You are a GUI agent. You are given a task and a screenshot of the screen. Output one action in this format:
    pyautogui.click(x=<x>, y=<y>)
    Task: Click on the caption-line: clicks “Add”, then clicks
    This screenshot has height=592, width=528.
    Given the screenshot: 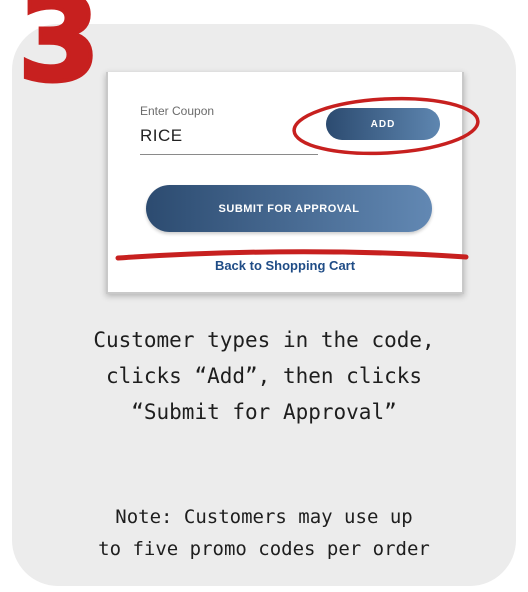 What is the action you would take?
    pyautogui.click(x=264, y=376)
    